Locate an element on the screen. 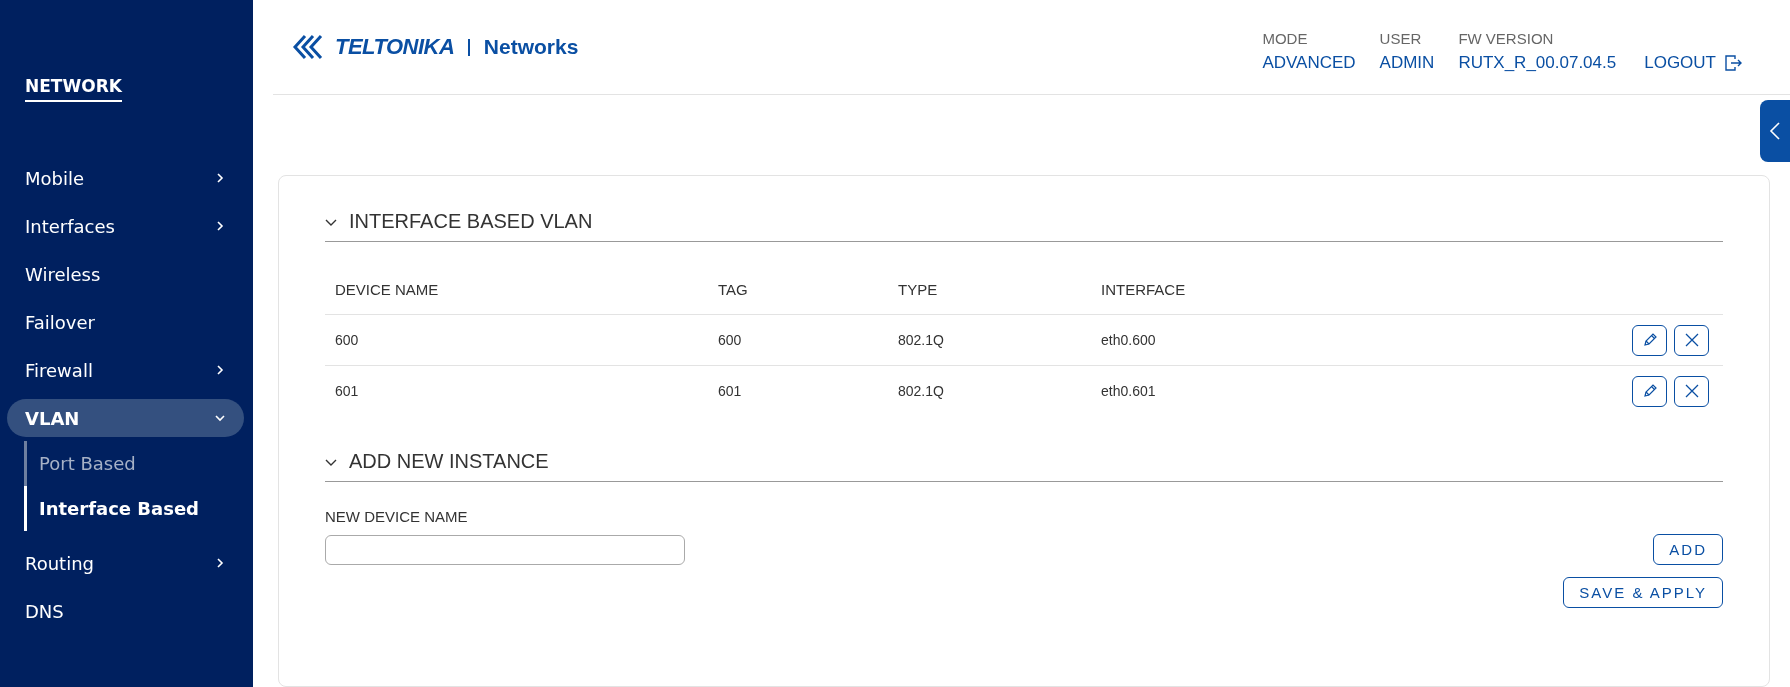 The width and height of the screenshot is (1790, 687). section-header: INTERFACE BASED VLAN is located at coordinates (1024, 224).